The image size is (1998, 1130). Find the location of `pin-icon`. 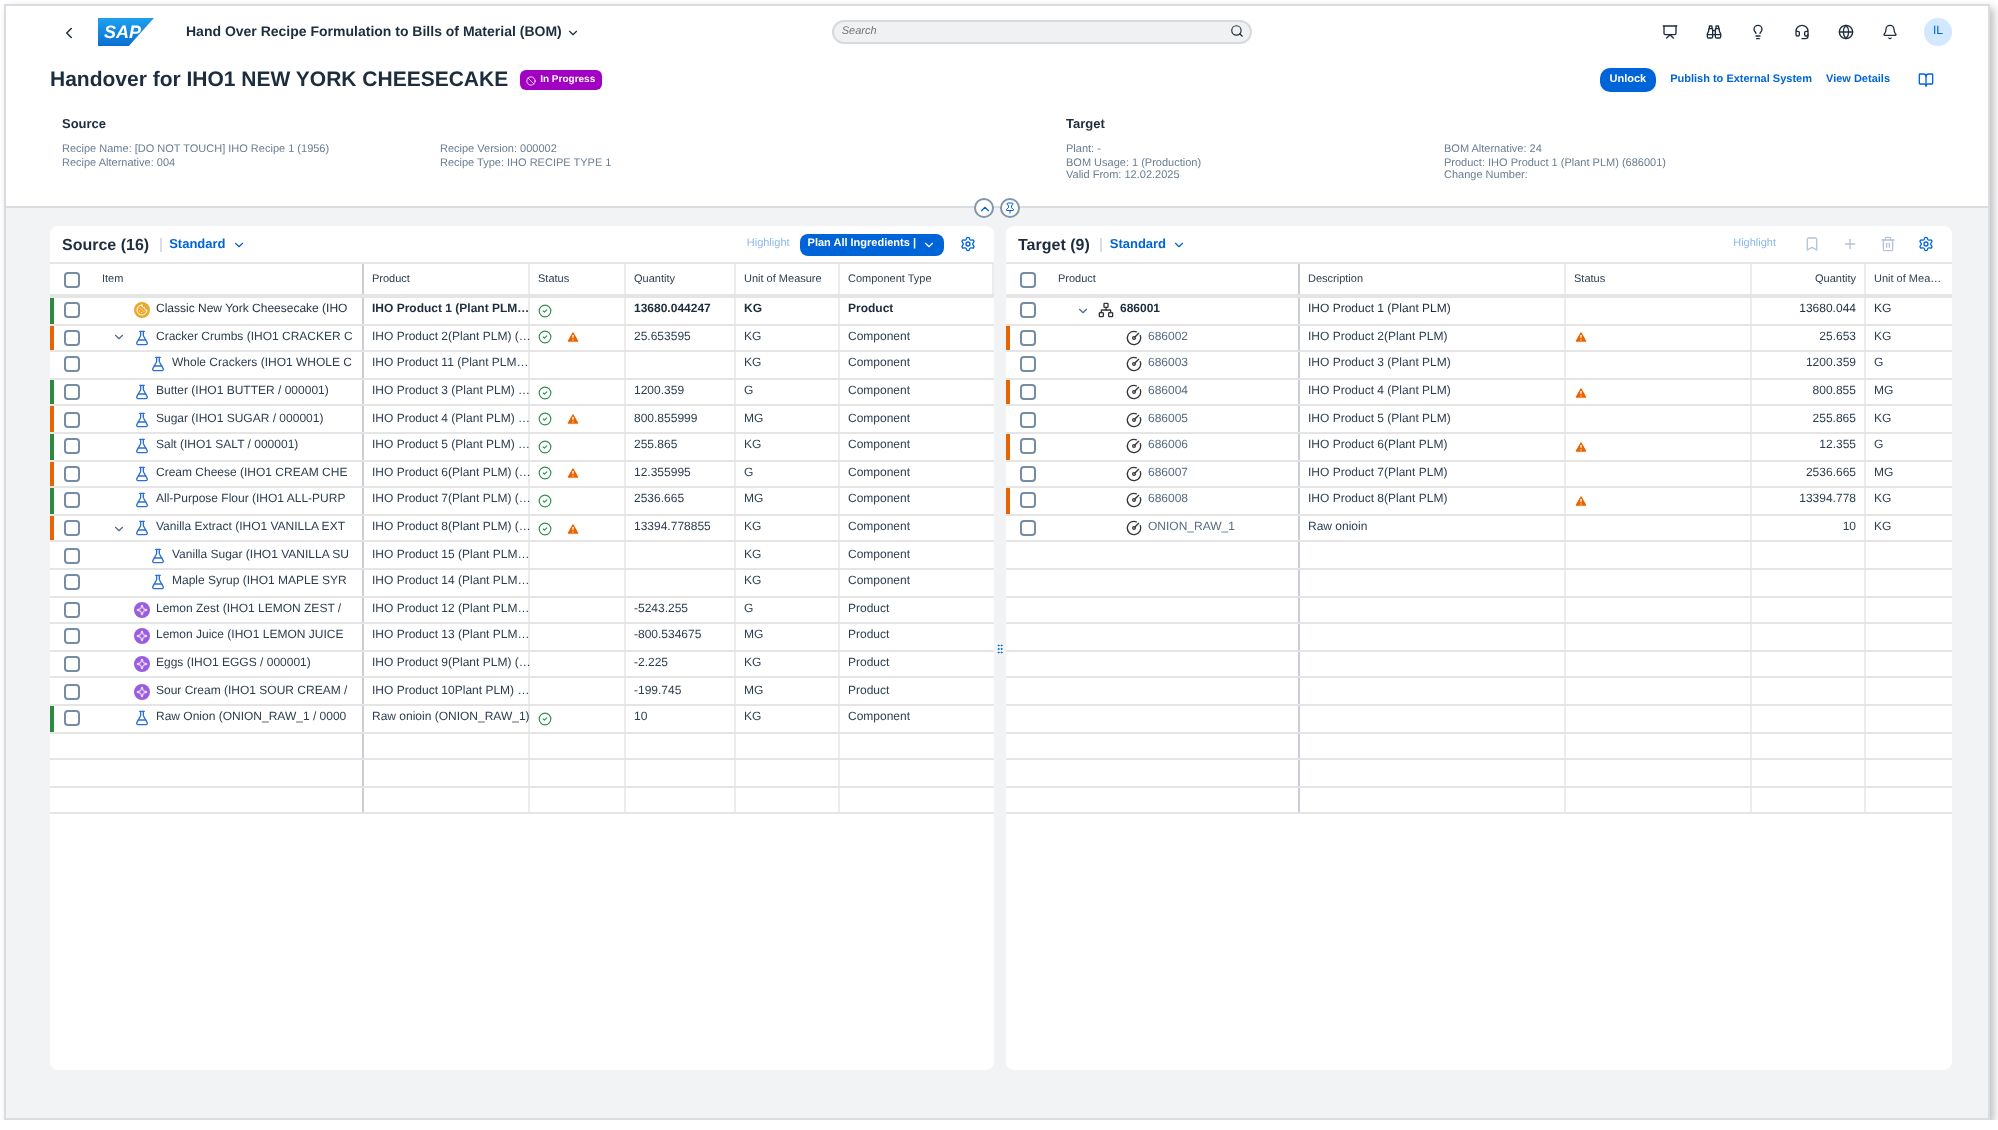

pin-icon is located at coordinates (1010, 208).